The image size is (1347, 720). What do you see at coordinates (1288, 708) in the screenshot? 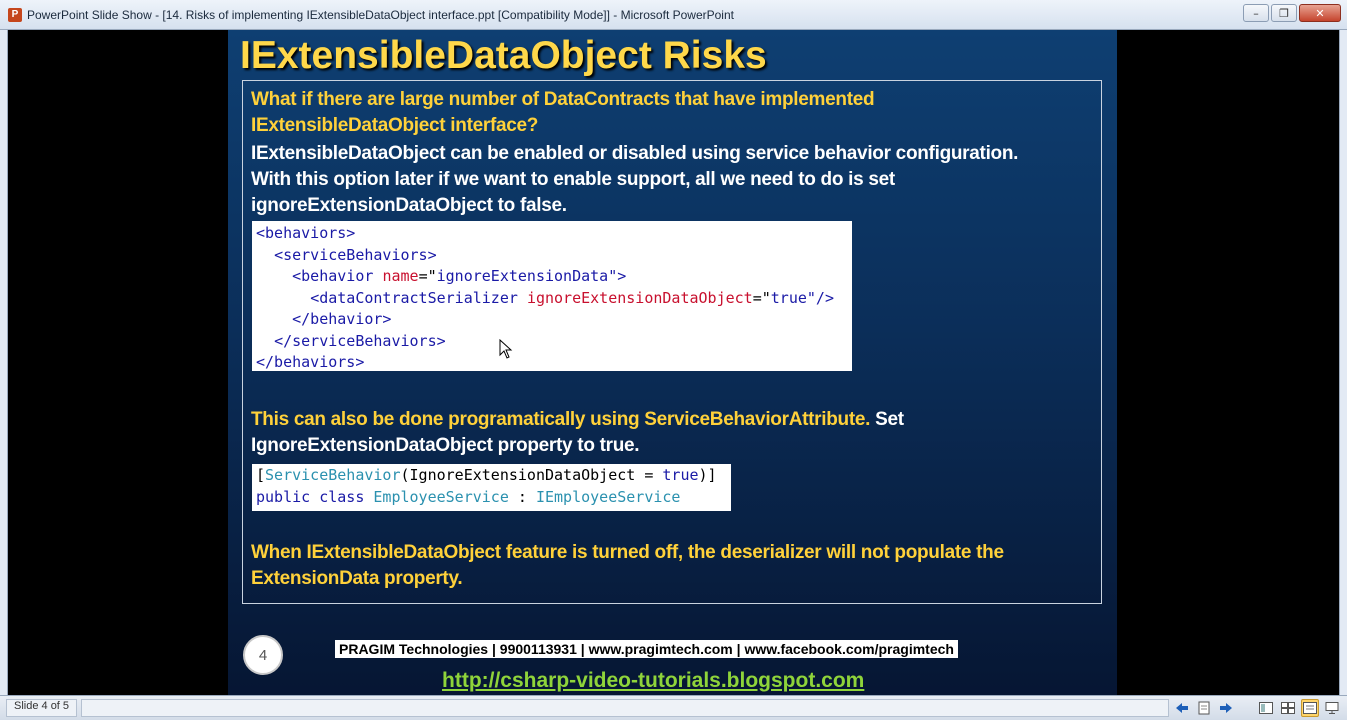
I see `slide-sorter-icon` at bounding box center [1288, 708].